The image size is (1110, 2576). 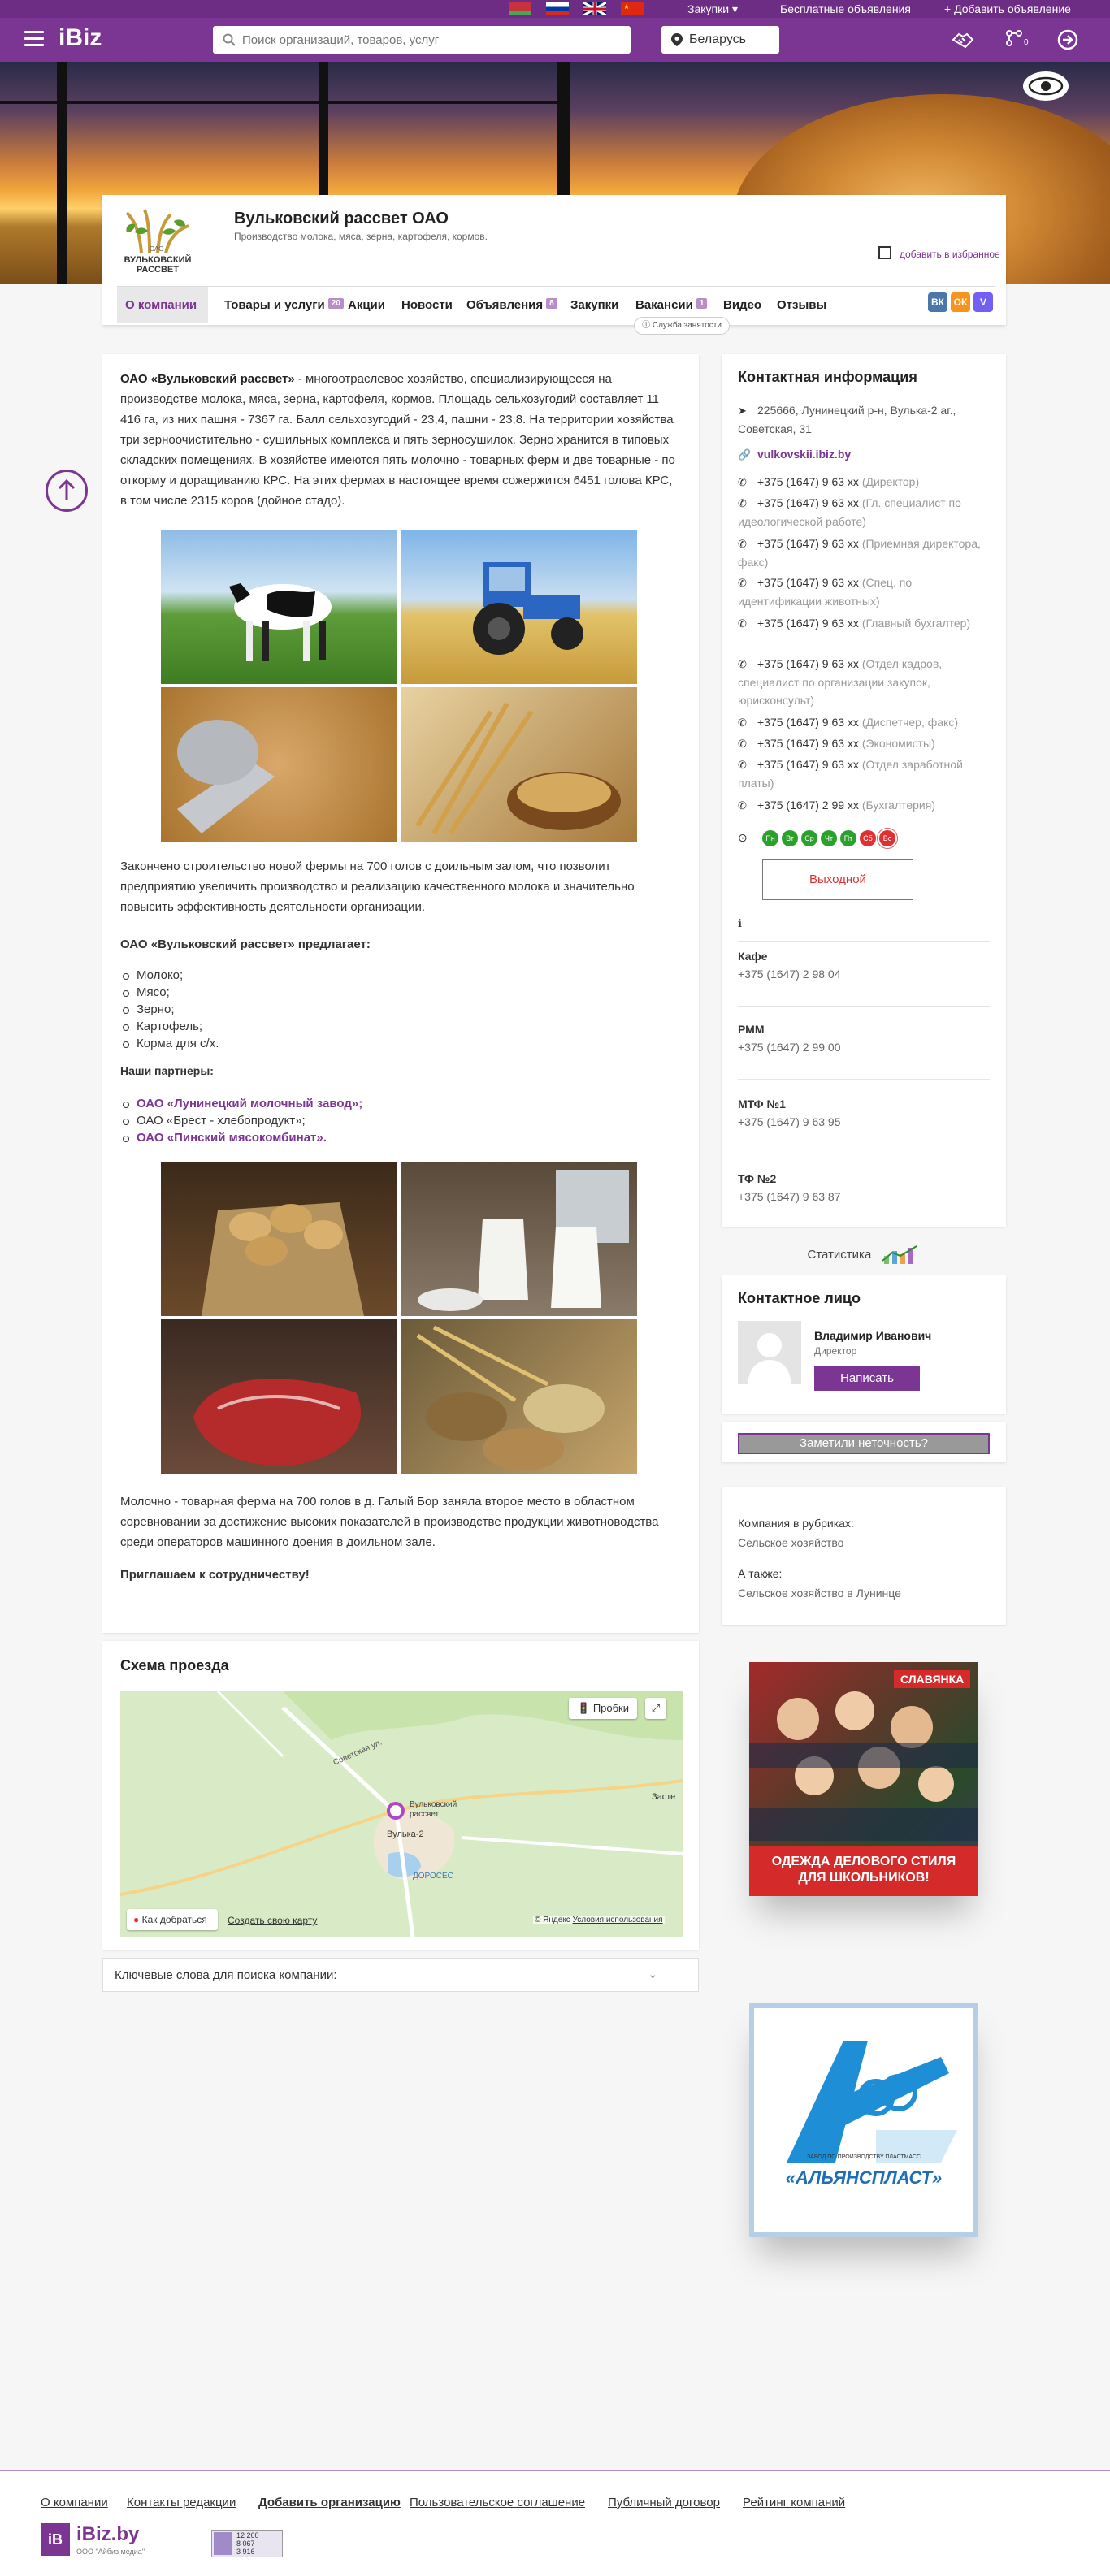 I want to click on by-flag-icon, so click(x=520, y=8).